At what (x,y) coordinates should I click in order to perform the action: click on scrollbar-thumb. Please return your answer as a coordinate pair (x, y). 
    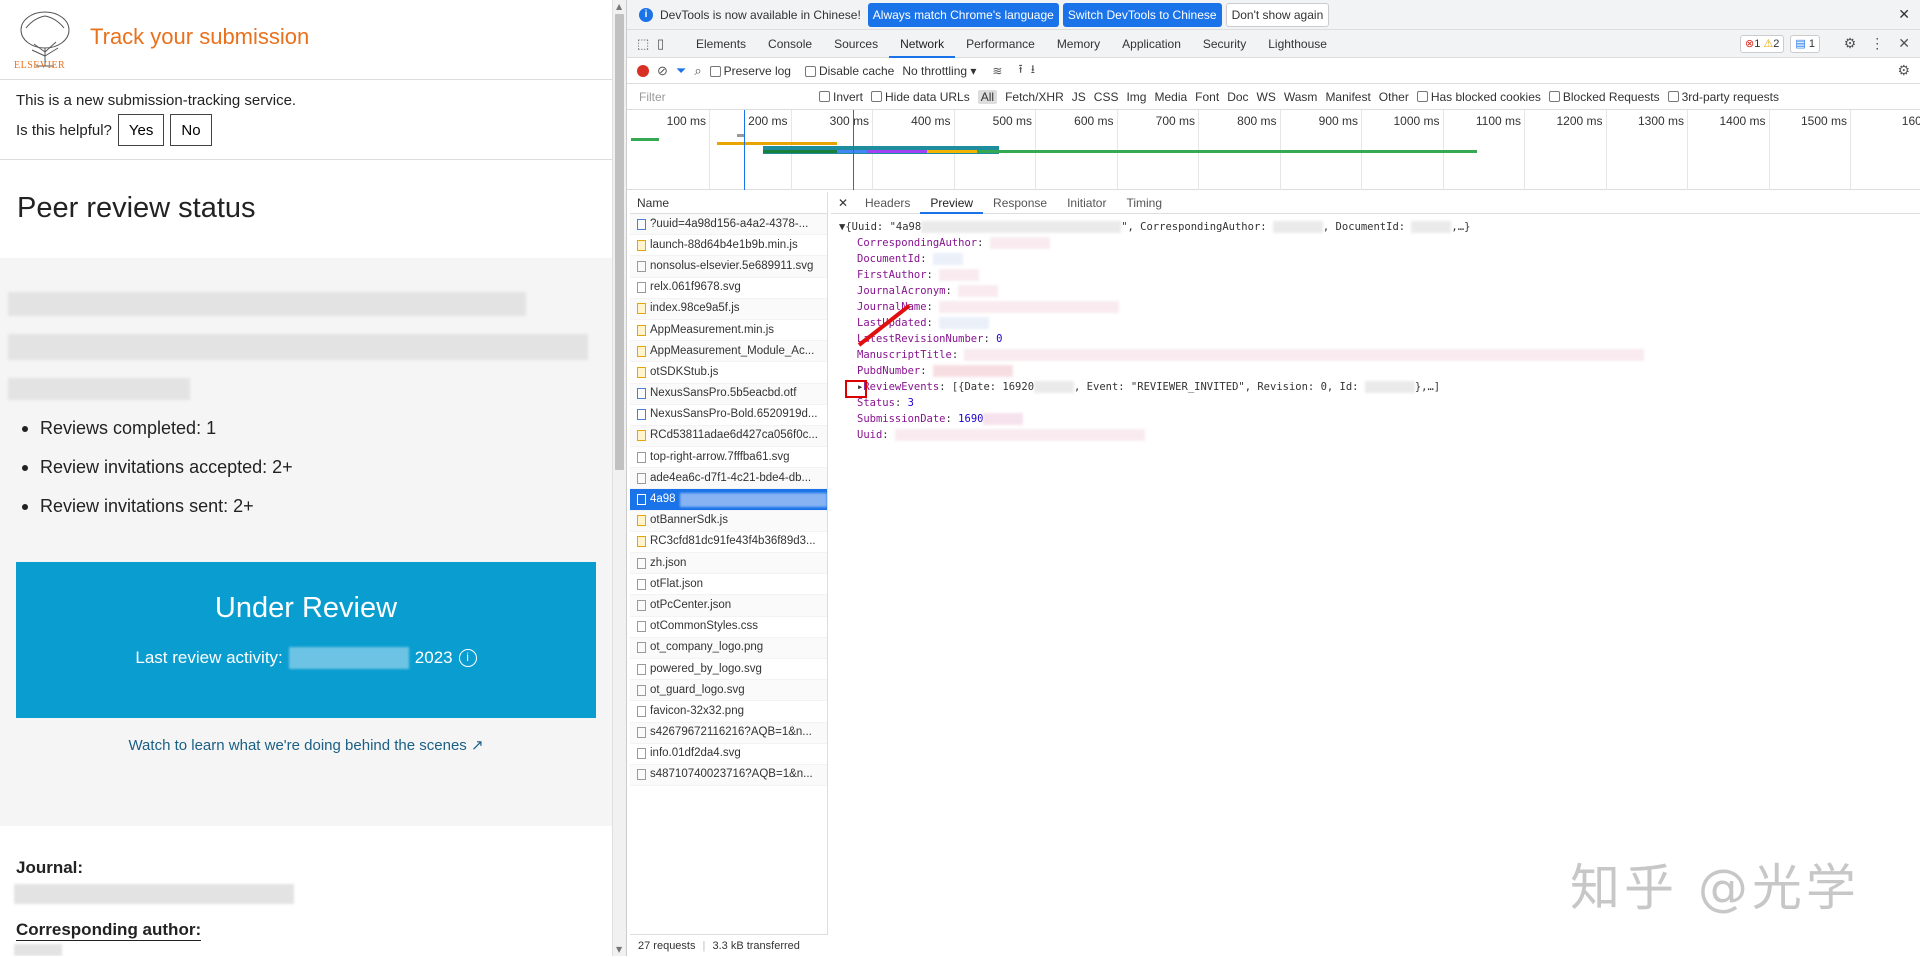
    Looking at the image, I should click on (619, 242).